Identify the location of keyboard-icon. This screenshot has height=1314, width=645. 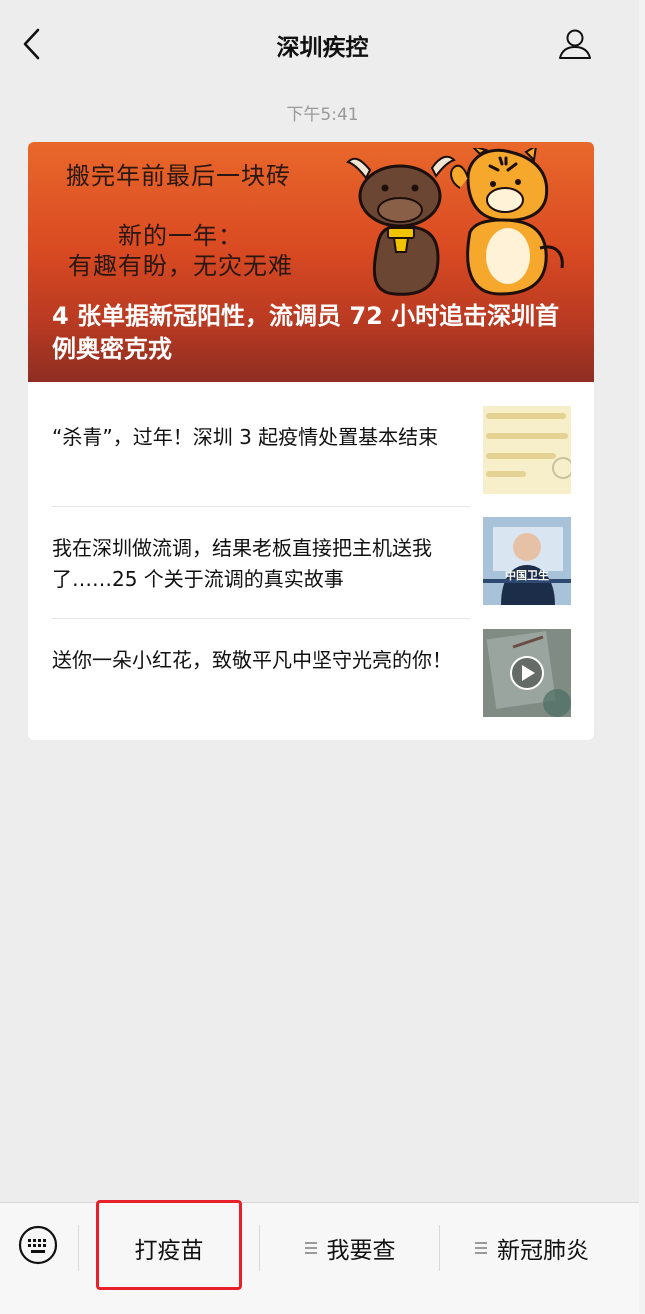
(38, 1245).